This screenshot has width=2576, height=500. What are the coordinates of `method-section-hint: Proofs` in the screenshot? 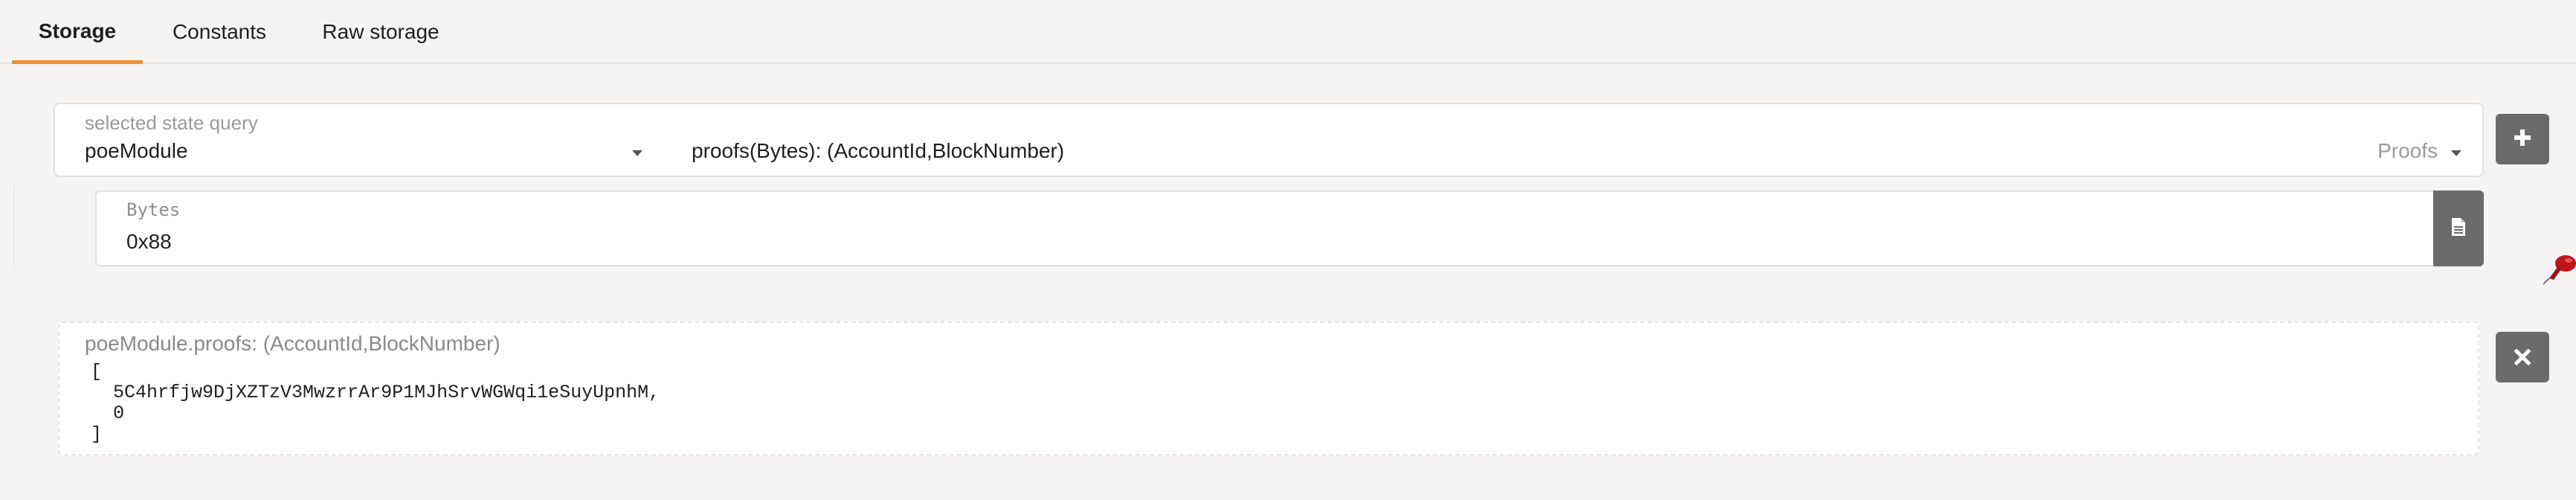 It's located at (2407, 151).